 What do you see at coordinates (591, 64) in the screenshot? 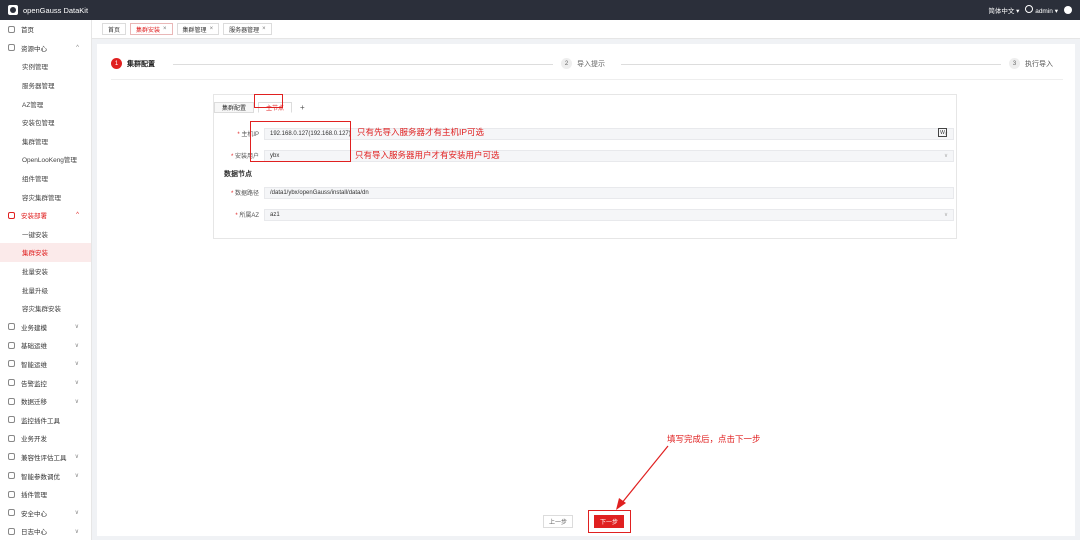
I see `step-label: 导入提示` at bounding box center [591, 64].